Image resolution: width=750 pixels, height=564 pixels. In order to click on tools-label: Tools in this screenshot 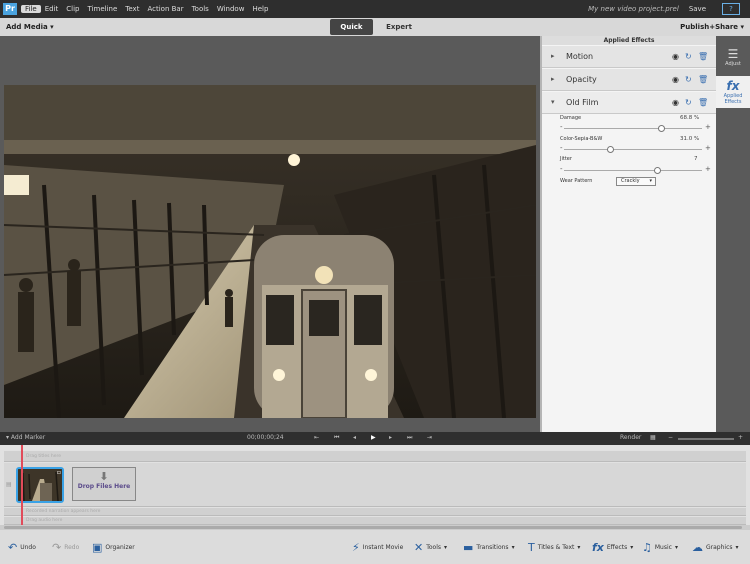, I will do `click(433, 547)`.